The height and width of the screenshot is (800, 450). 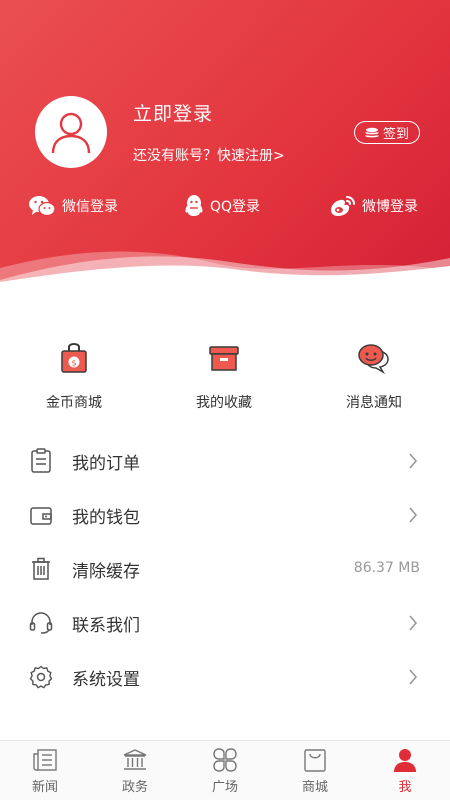 I want to click on headset-icon, so click(x=41, y=623).